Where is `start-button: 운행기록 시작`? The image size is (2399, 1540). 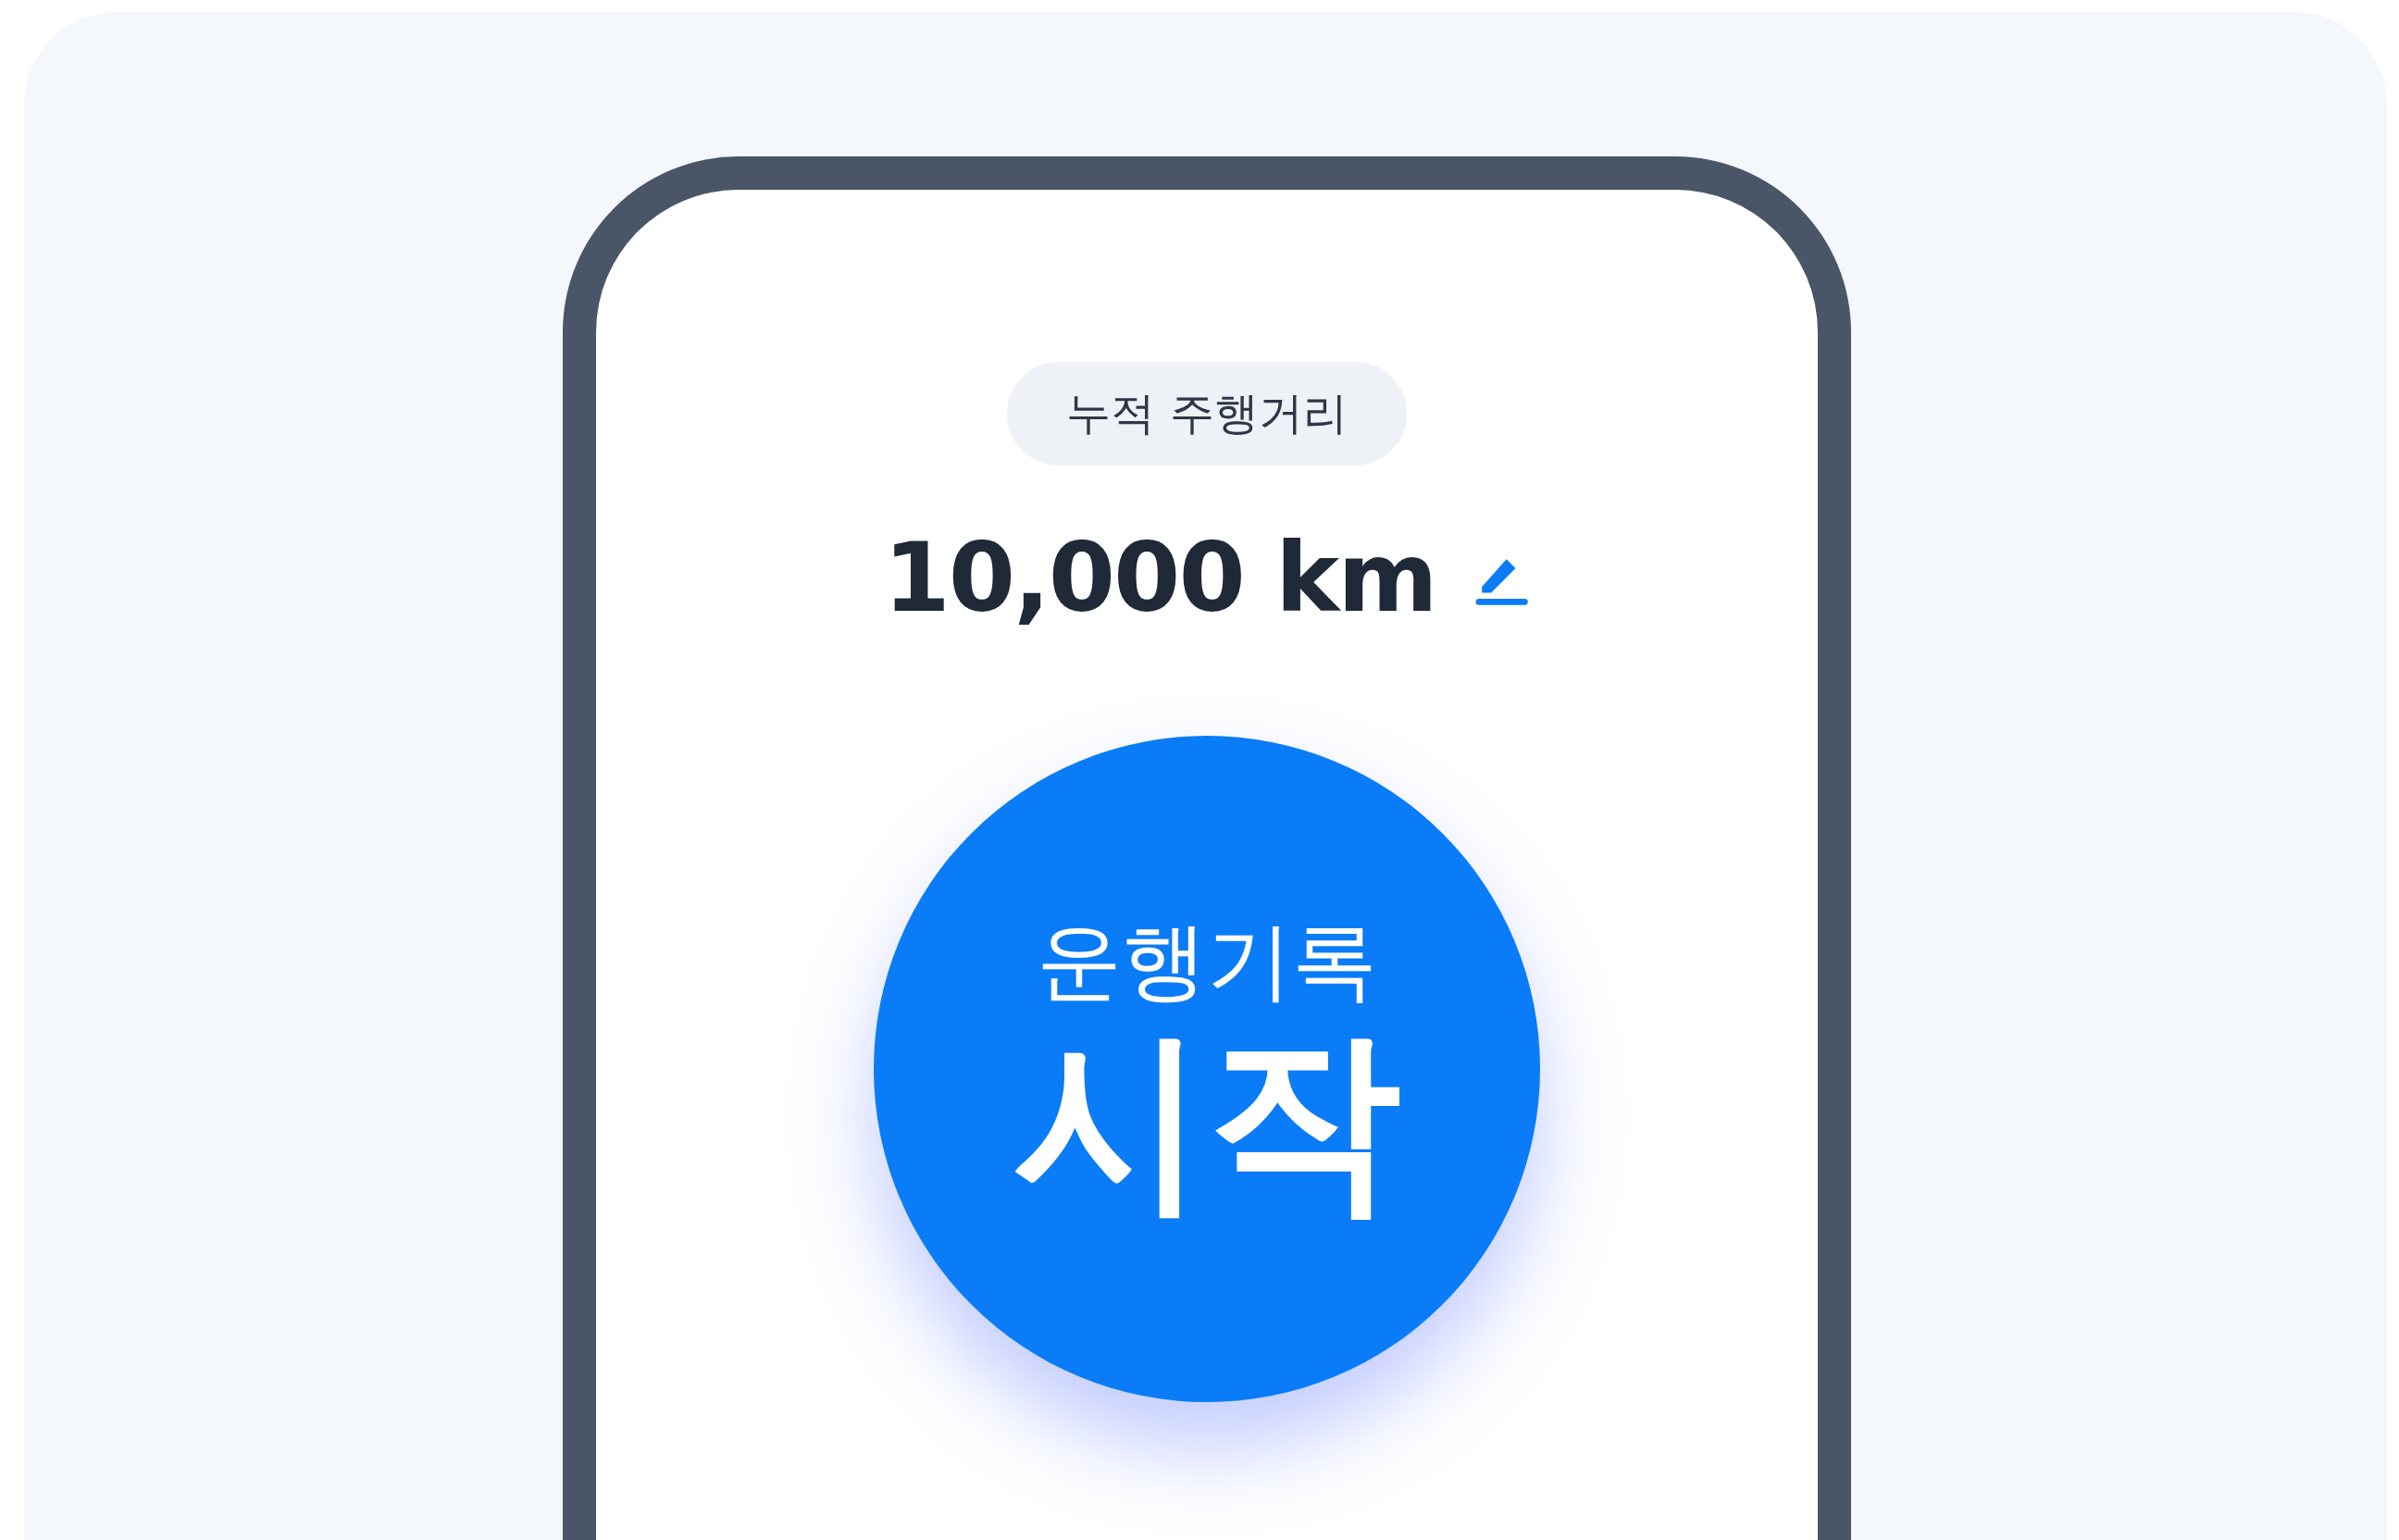 start-button: 운행기록 시작 is located at coordinates (1207, 1069).